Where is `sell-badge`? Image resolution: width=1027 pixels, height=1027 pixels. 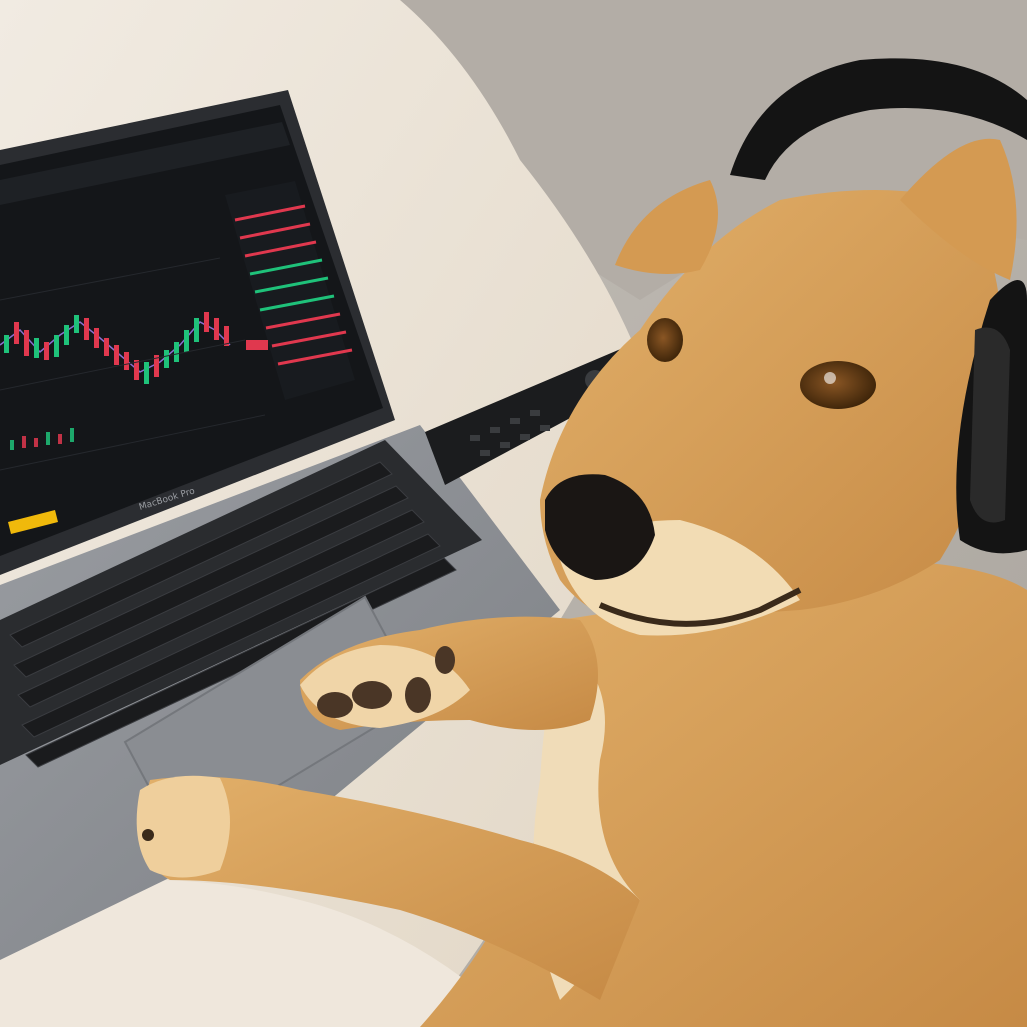 sell-badge is located at coordinates (257, 345).